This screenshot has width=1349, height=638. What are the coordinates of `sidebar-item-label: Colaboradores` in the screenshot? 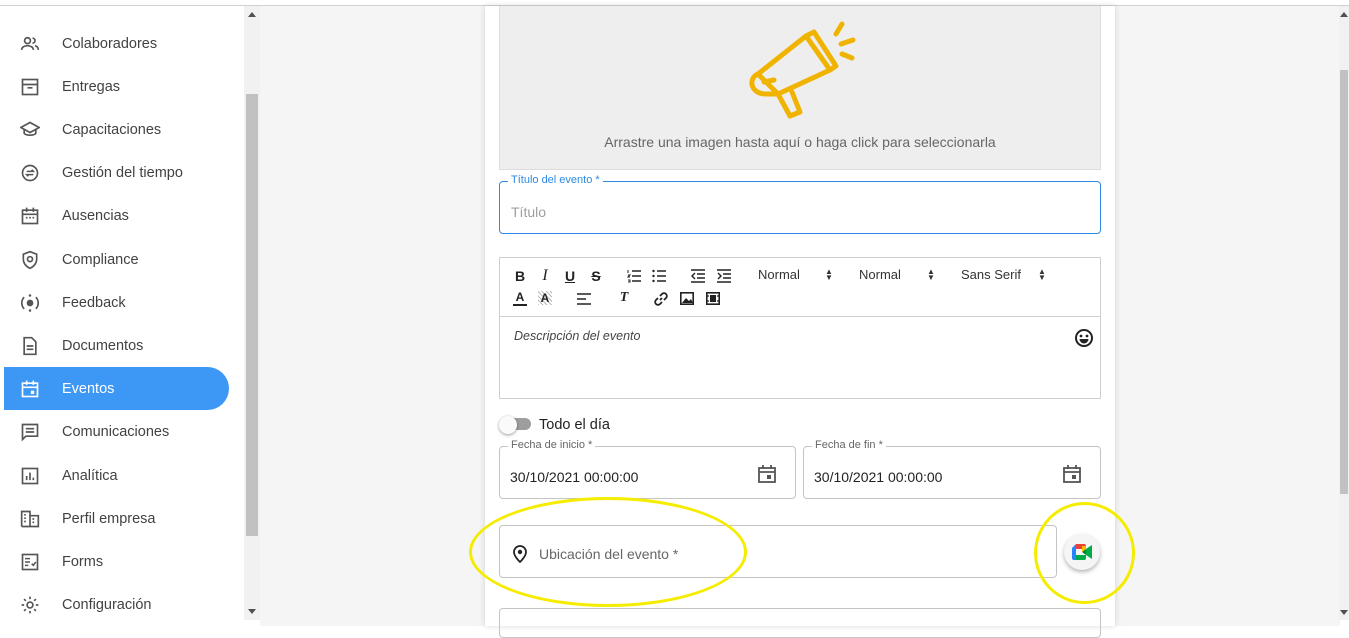 It's located at (110, 43).